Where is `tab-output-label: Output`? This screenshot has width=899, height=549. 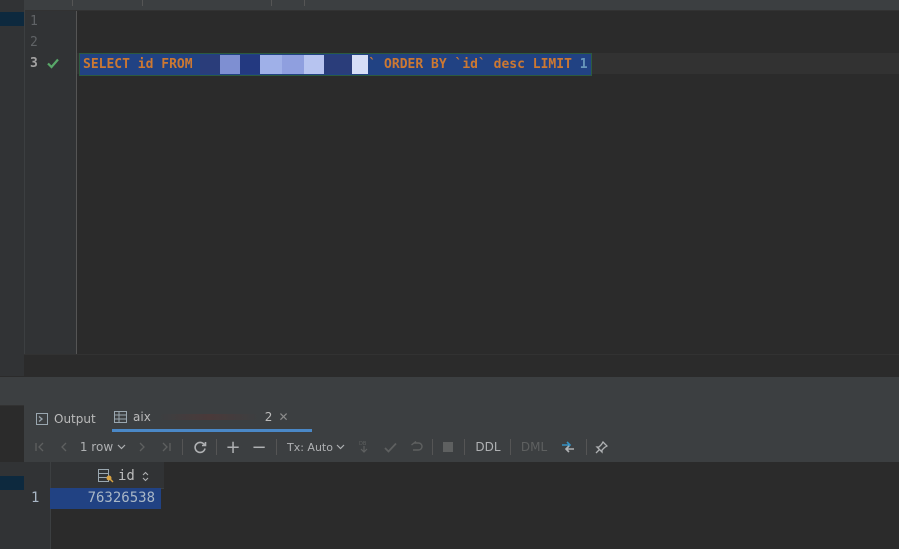 tab-output-label: Output is located at coordinates (75, 418).